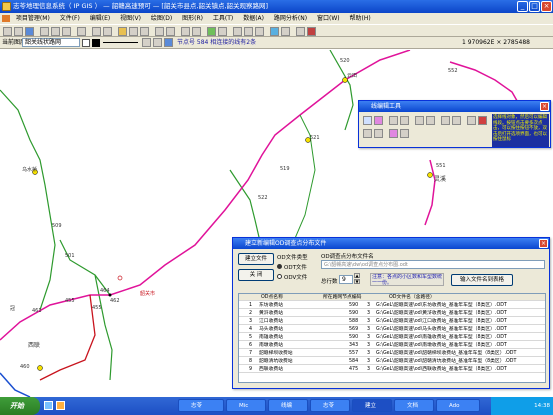  I want to click on odt-radio, so click(279, 266).